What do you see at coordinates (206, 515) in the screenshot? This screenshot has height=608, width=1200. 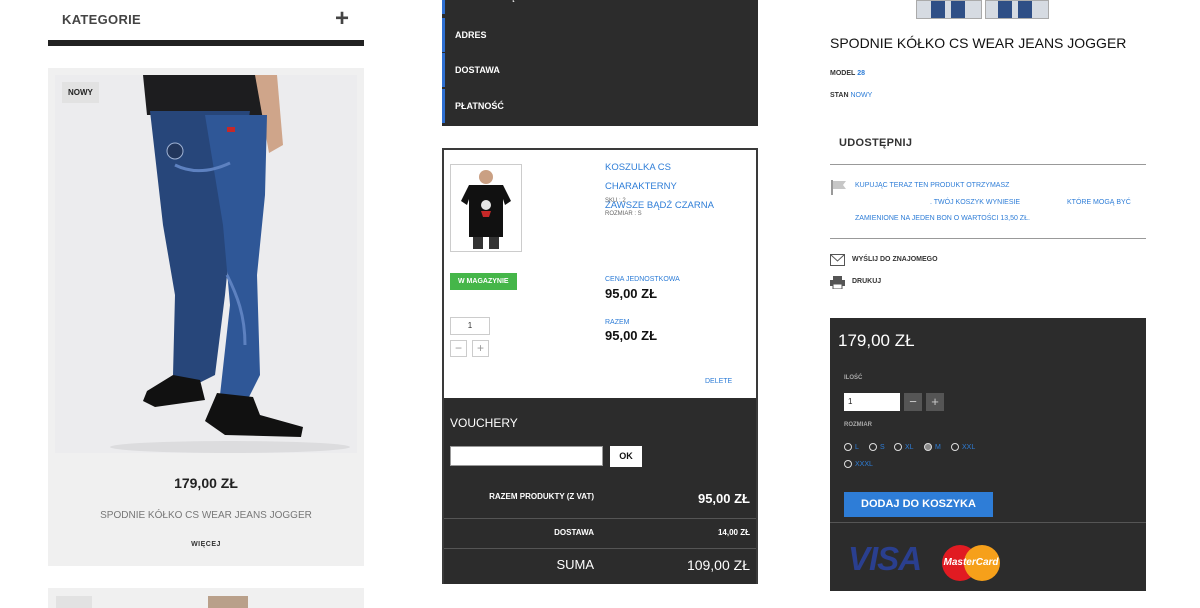 I see `product-name: SPODNIE KÓŁKO CS WEAR JEANS JOGGER` at bounding box center [206, 515].